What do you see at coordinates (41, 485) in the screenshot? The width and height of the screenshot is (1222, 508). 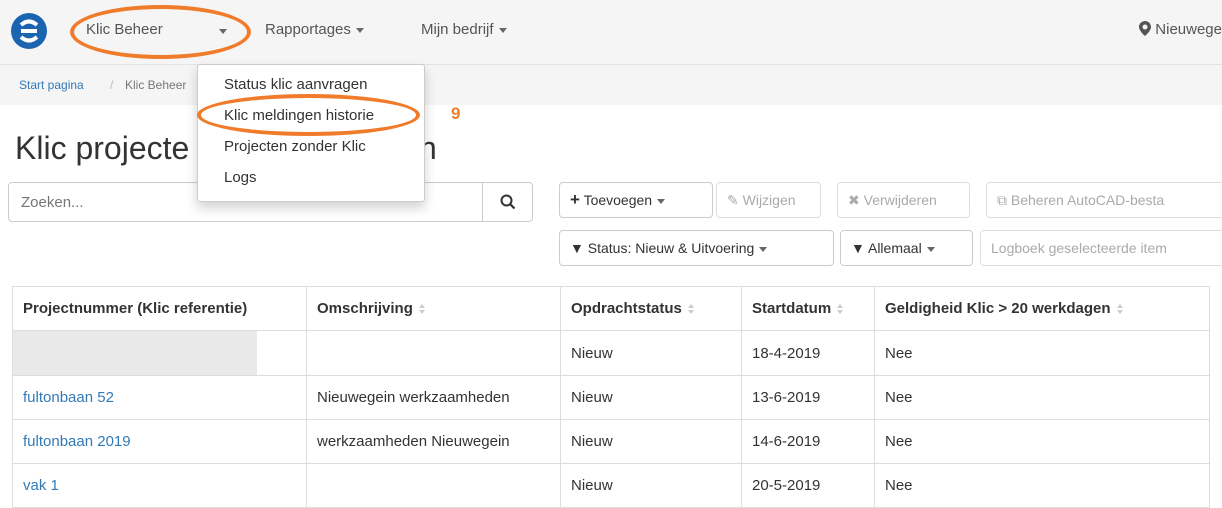 I see `project-link: vak 1` at bounding box center [41, 485].